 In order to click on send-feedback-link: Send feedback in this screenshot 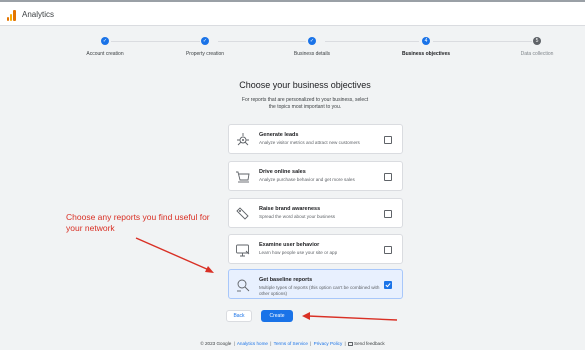, I will do `click(366, 343)`.